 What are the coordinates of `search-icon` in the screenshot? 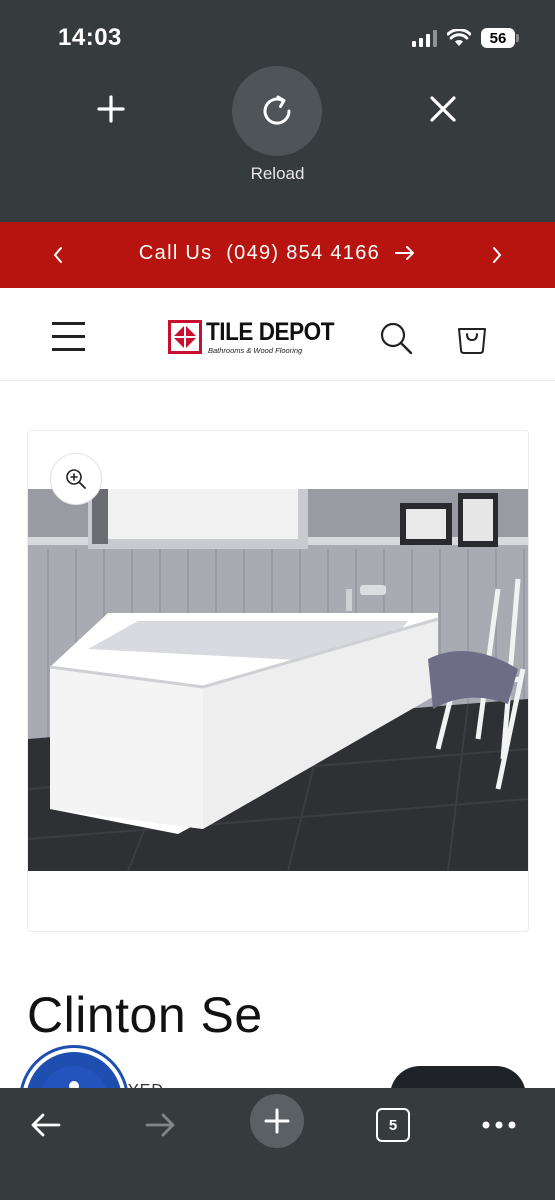 It's located at (396, 338).